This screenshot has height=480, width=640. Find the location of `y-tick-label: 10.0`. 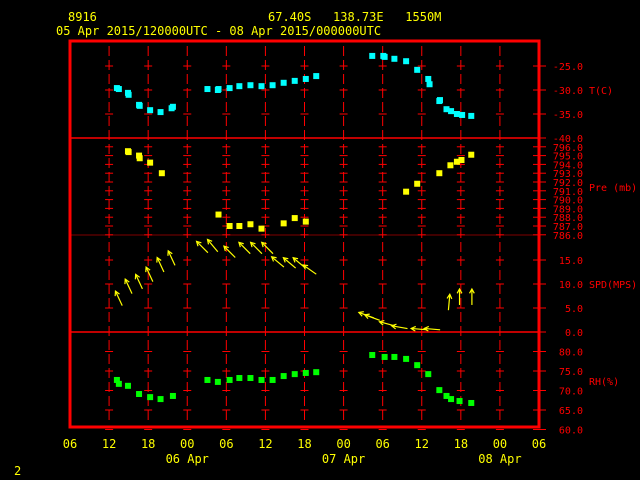

y-tick-label: 10.0 is located at coordinates (571, 285).